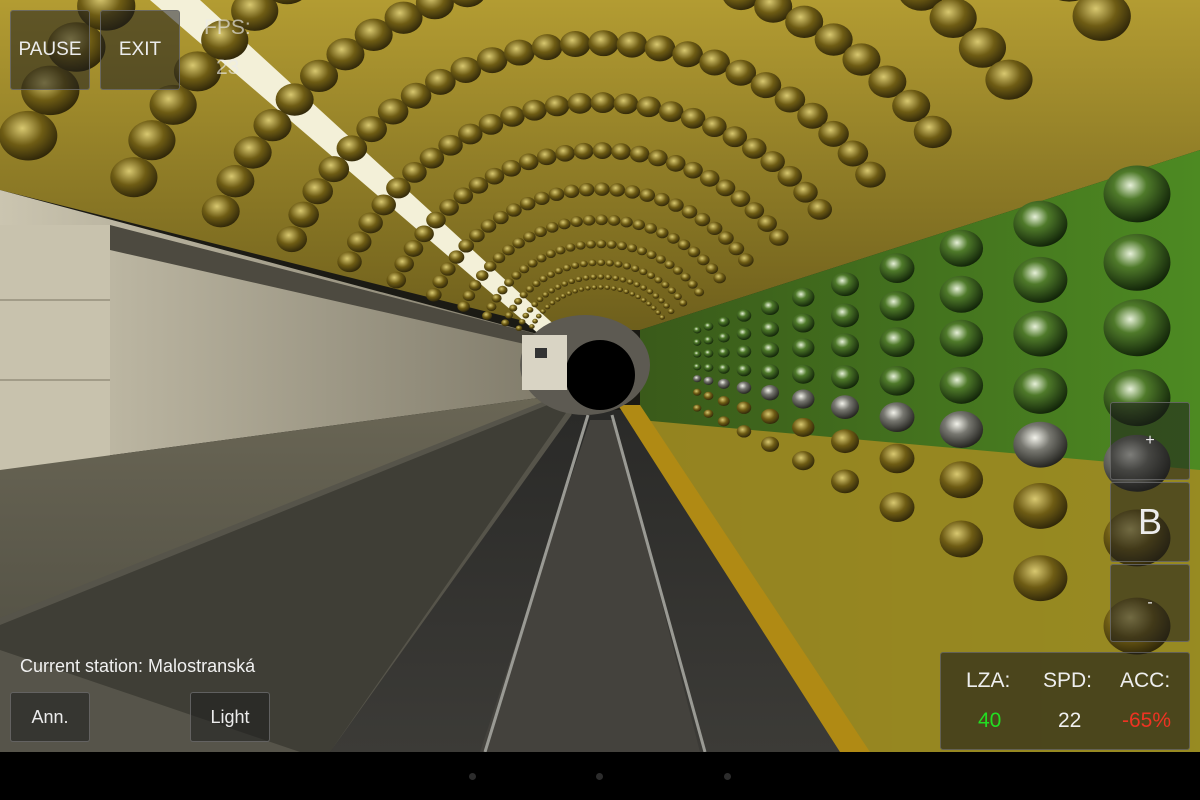 This screenshot has height=800, width=1200. I want to click on system-nav-bar, so click(600, 776).